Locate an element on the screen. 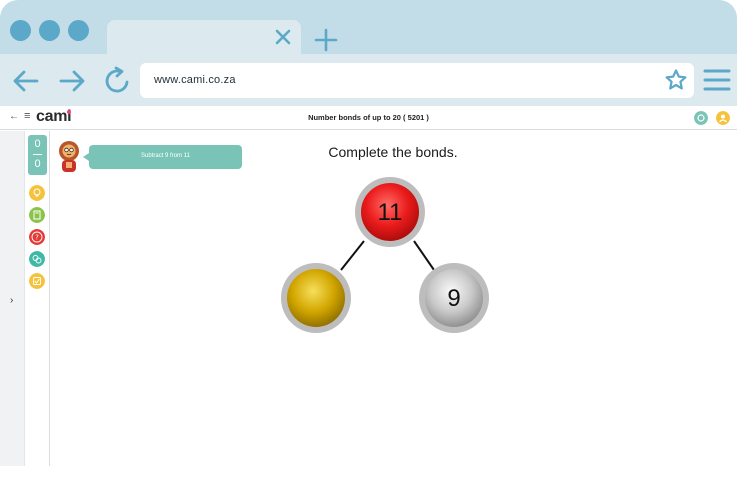  new-tab-icon is located at coordinates (326, 40).